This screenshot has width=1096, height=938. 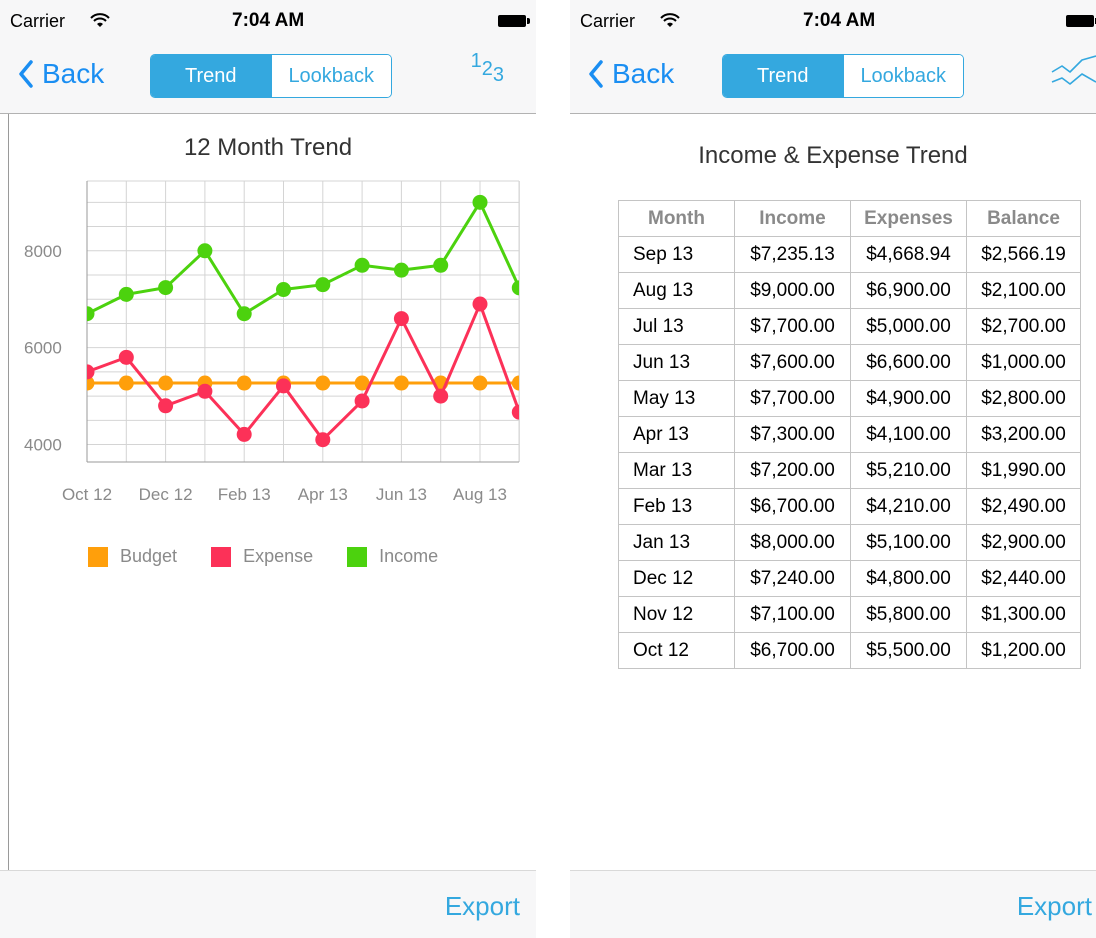 I want to click on bottom-toolbar: Export, so click(x=833, y=904).